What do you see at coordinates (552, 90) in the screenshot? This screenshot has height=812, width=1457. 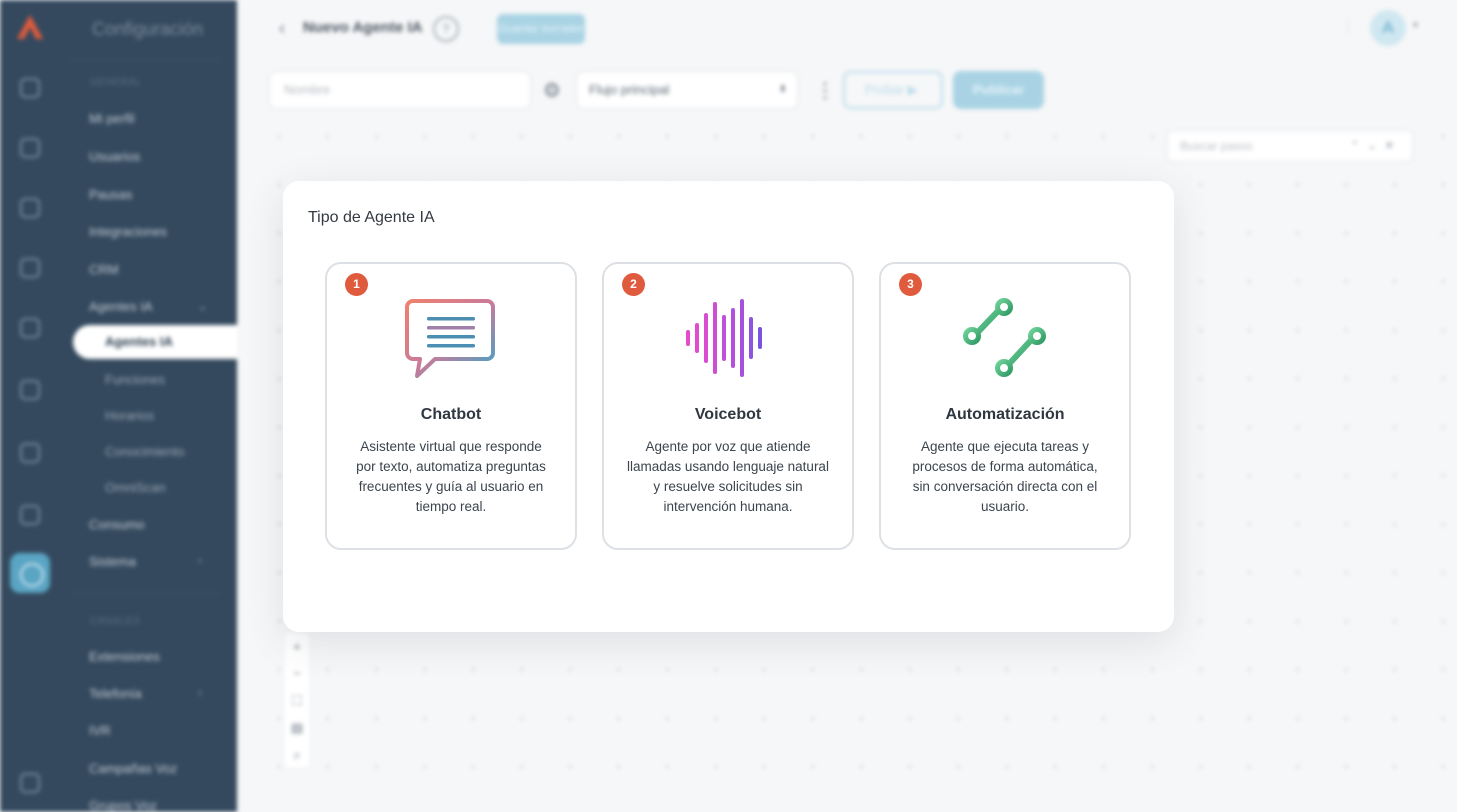 I see `gear-icon: ⚙` at bounding box center [552, 90].